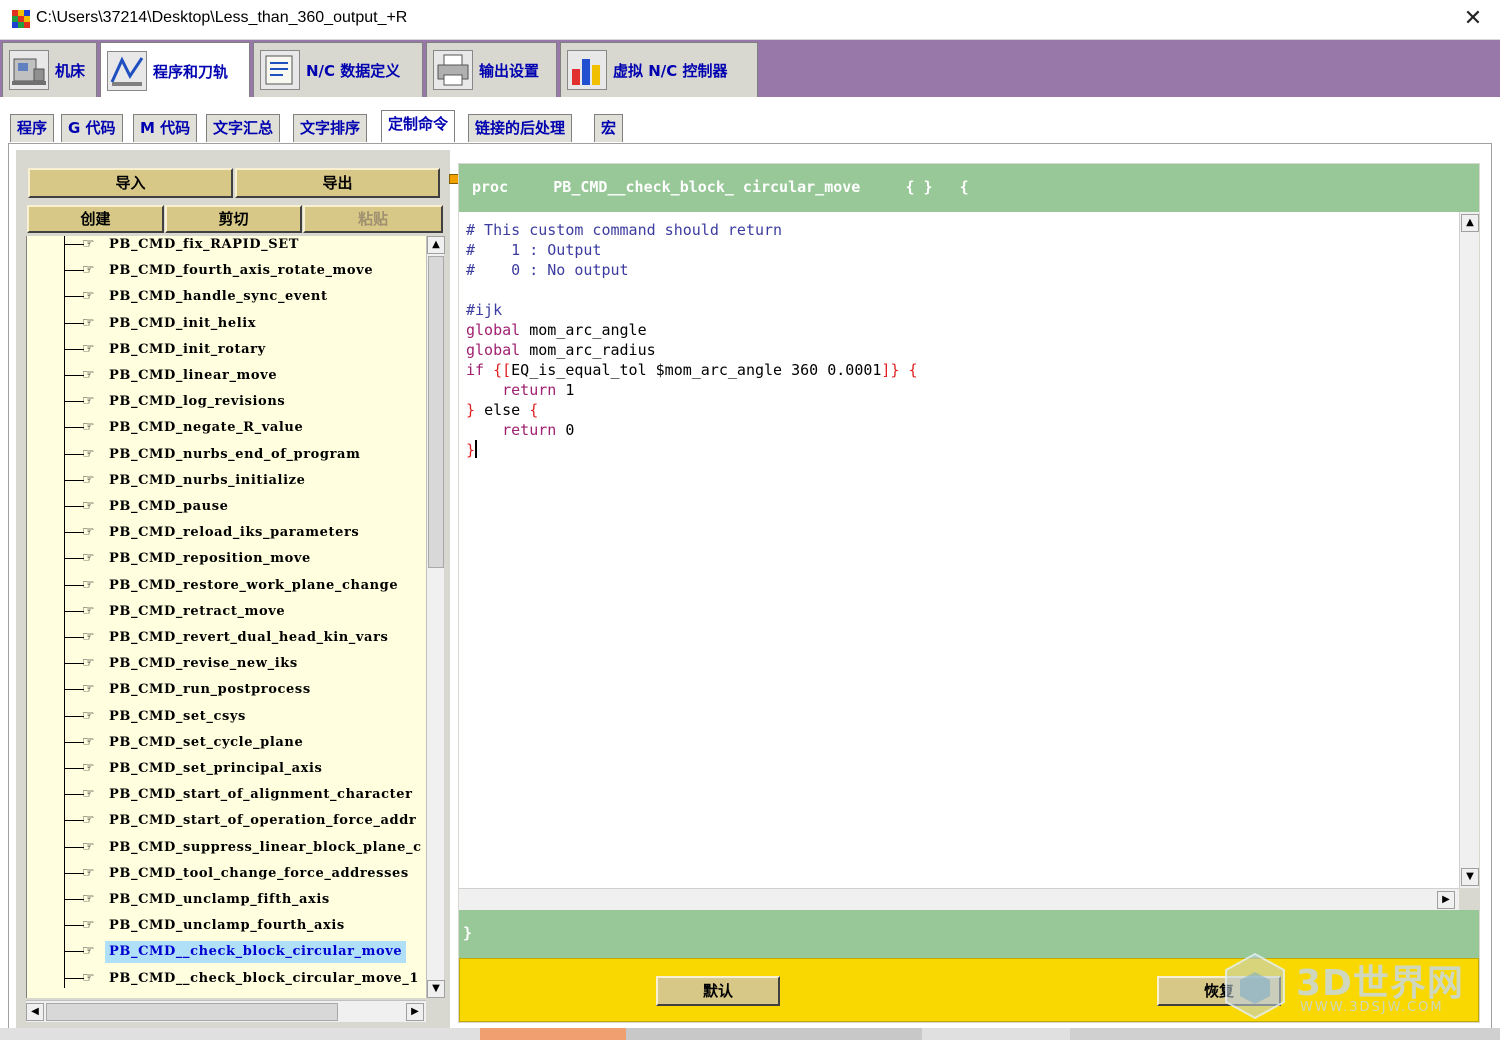  What do you see at coordinates (624, 230) in the screenshot?
I see `code-token: # This custom command should return` at bounding box center [624, 230].